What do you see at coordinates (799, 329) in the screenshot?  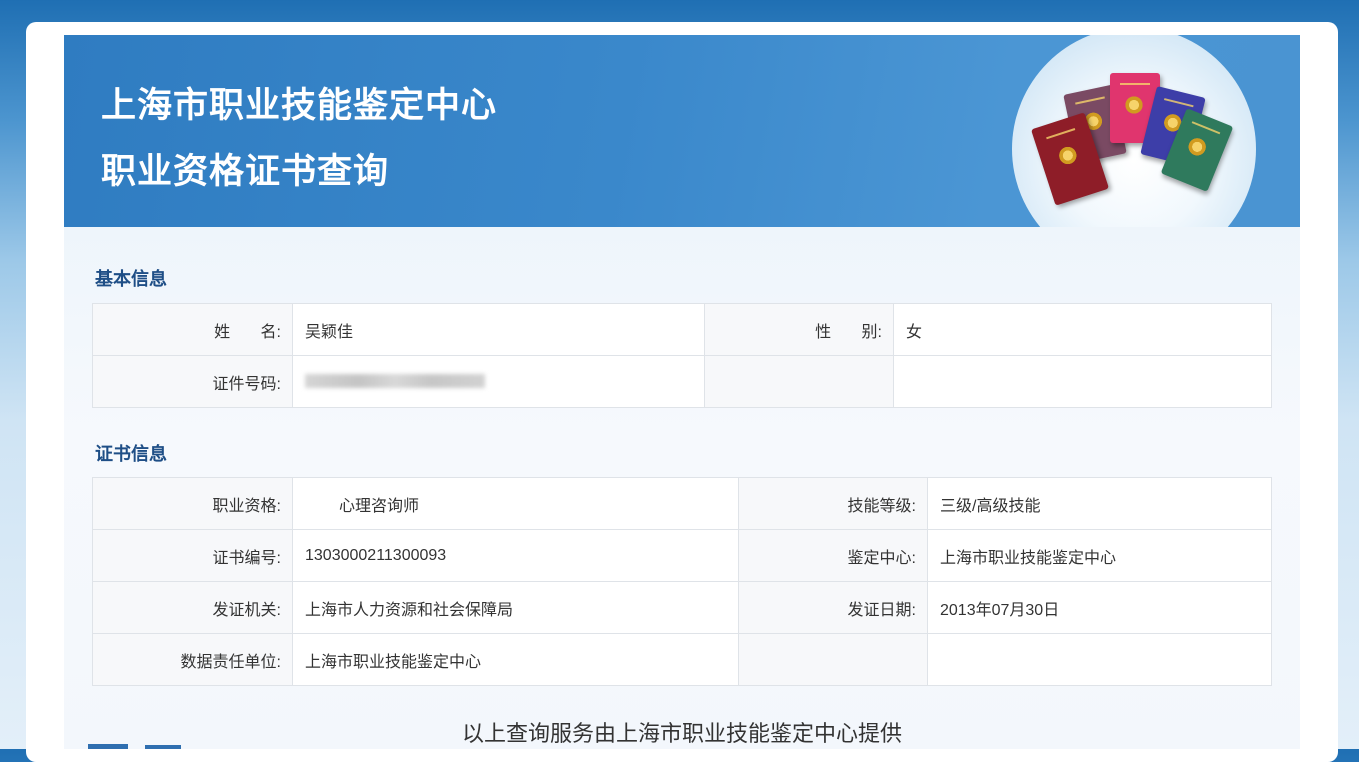 I see `gender-label: 性 别:` at bounding box center [799, 329].